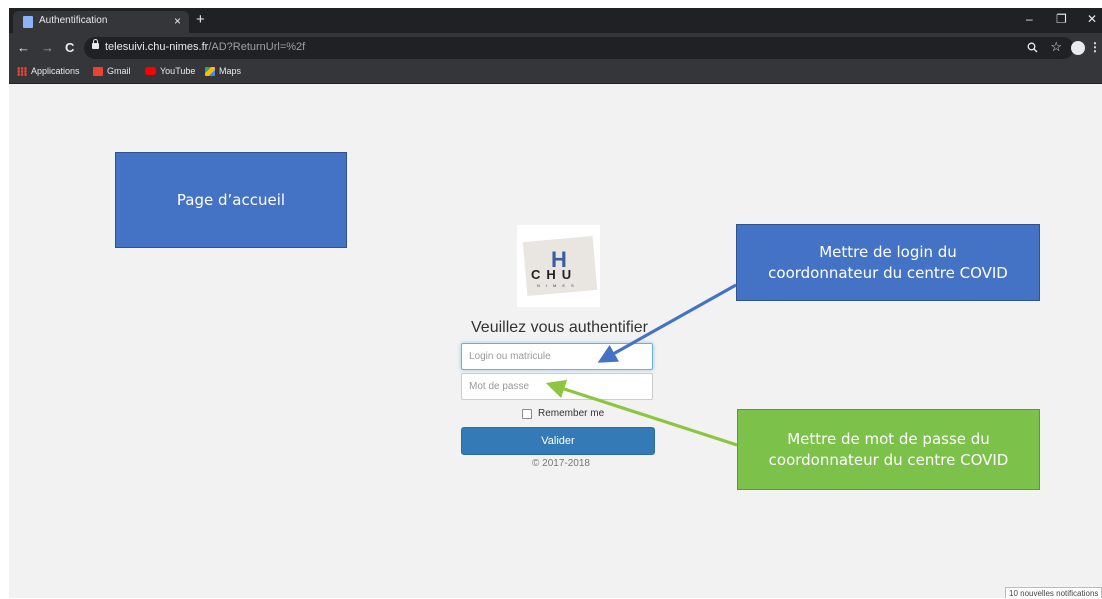 This screenshot has height=599, width=1102. Describe the element at coordinates (55, 71) in the screenshot. I see `bookmark-label: Applications` at that location.